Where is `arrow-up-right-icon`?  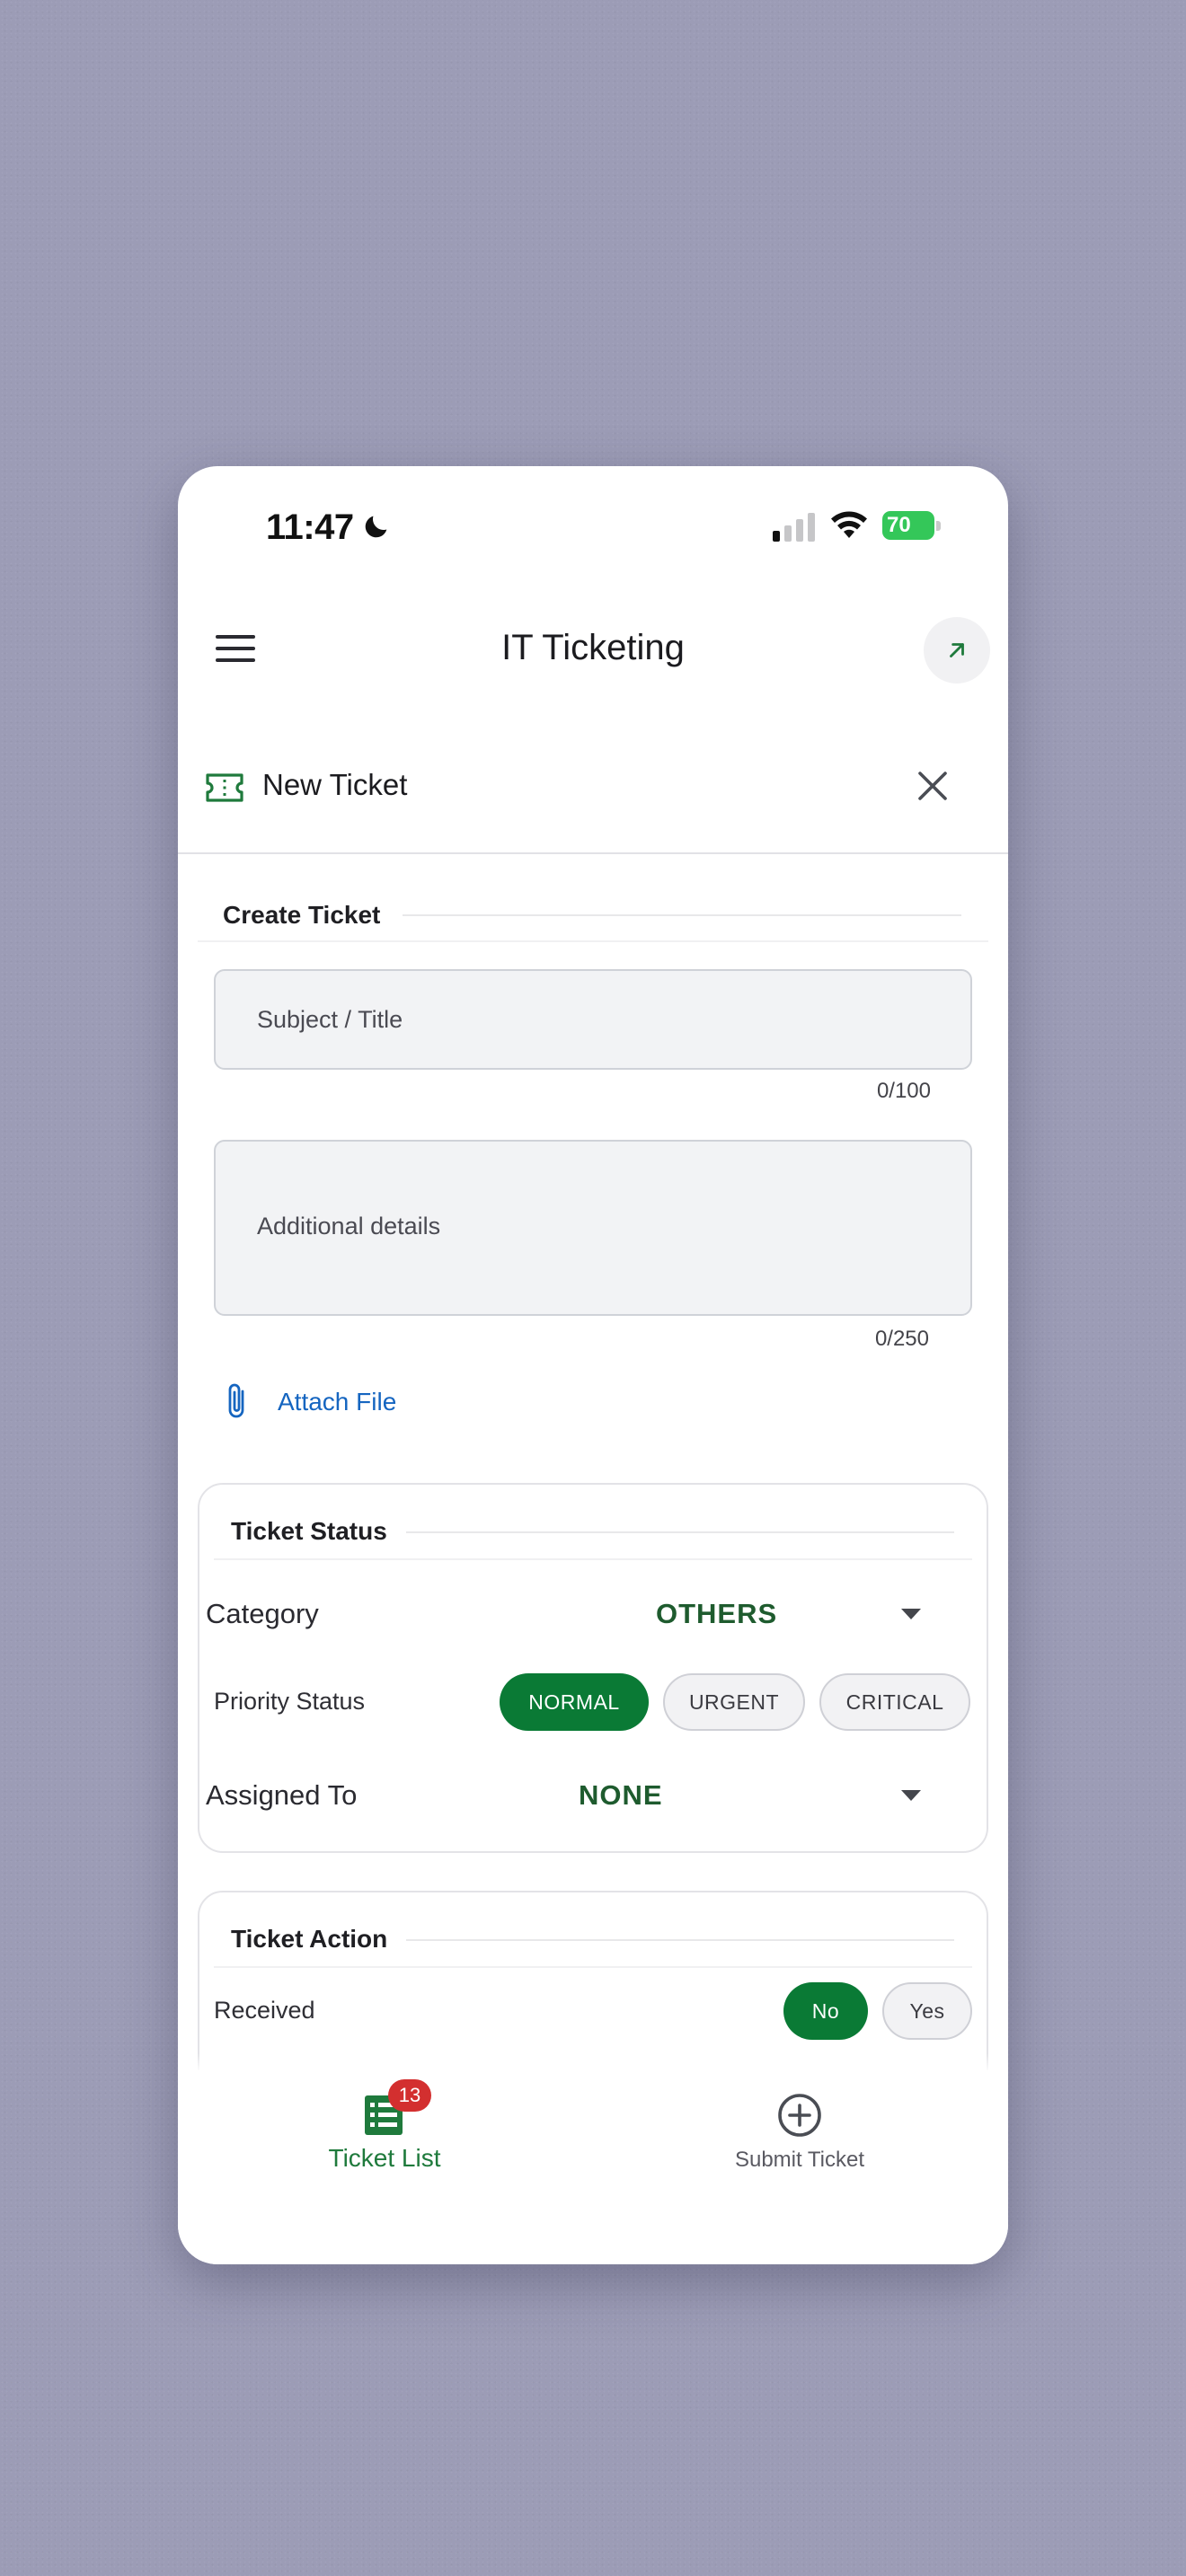
arrow-up-right-icon is located at coordinates (957, 650).